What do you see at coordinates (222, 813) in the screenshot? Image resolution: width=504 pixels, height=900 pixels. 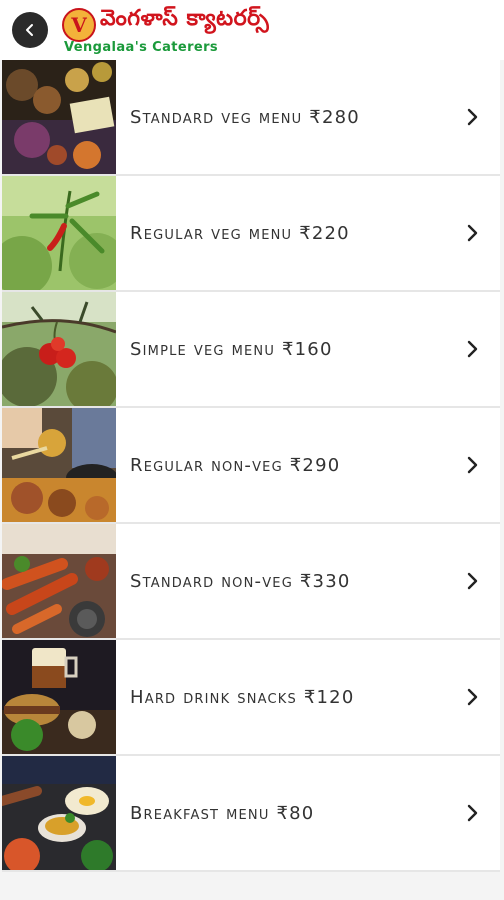 I see `menu-item-label: Breakfast menu ₹80` at bounding box center [222, 813].